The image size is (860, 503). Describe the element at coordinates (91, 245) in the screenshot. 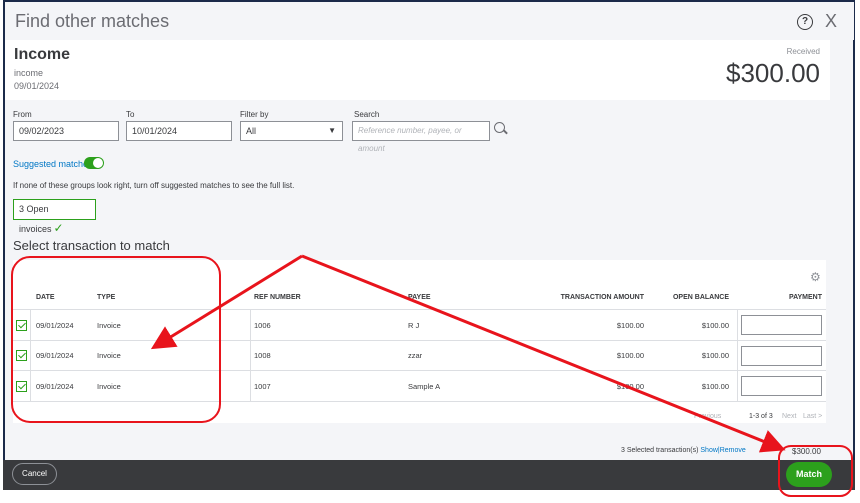

I see `section-title: Select transaction to match` at that location.